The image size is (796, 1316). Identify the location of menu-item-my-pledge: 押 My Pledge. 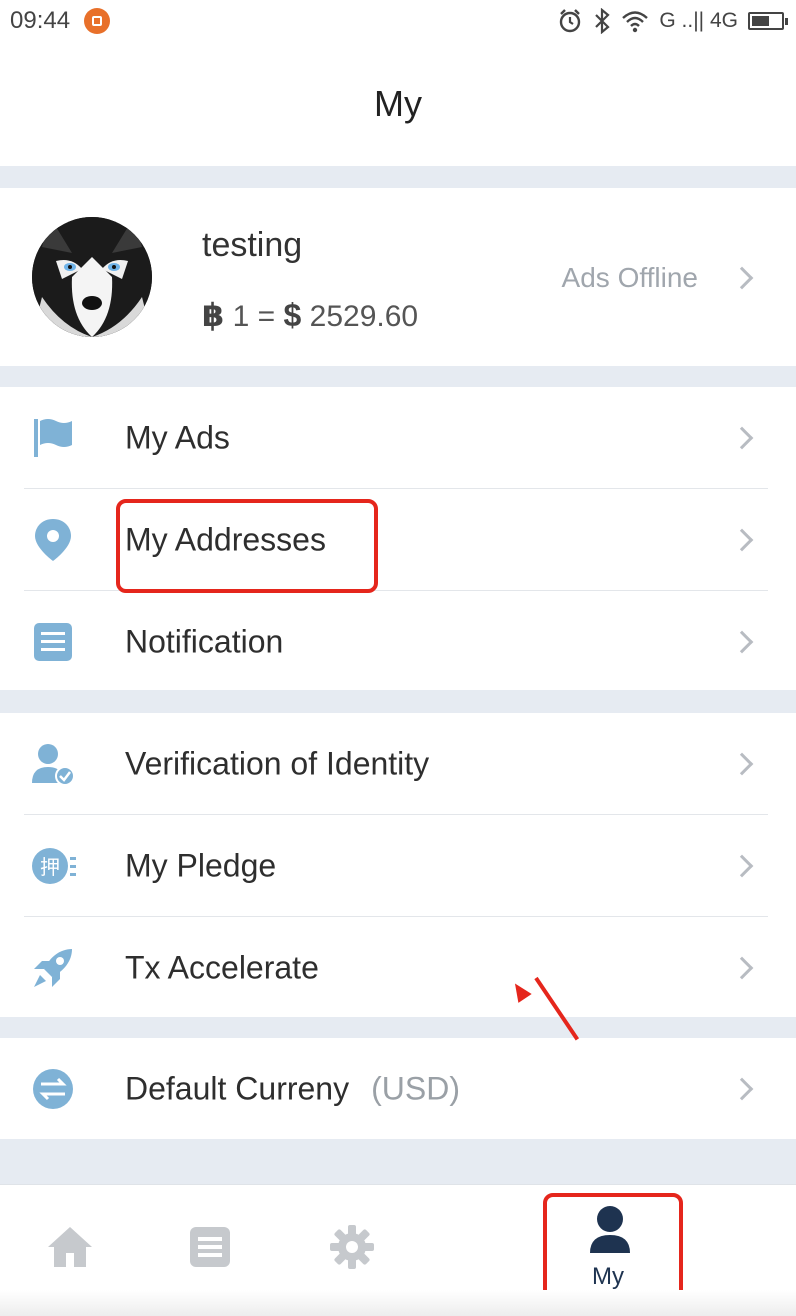
(398, 865).